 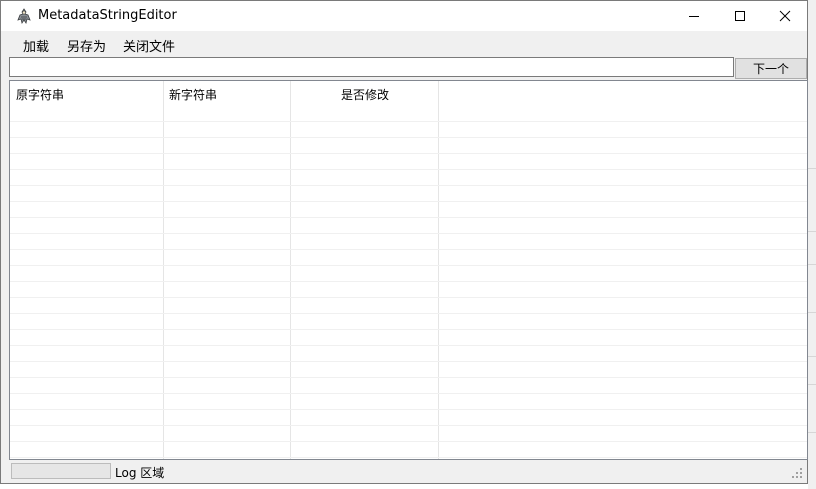 What do you see at coordinates (36, 45) in the screenshot?
I see `menu-item-load: 加载` at bounding box center [36, 45].